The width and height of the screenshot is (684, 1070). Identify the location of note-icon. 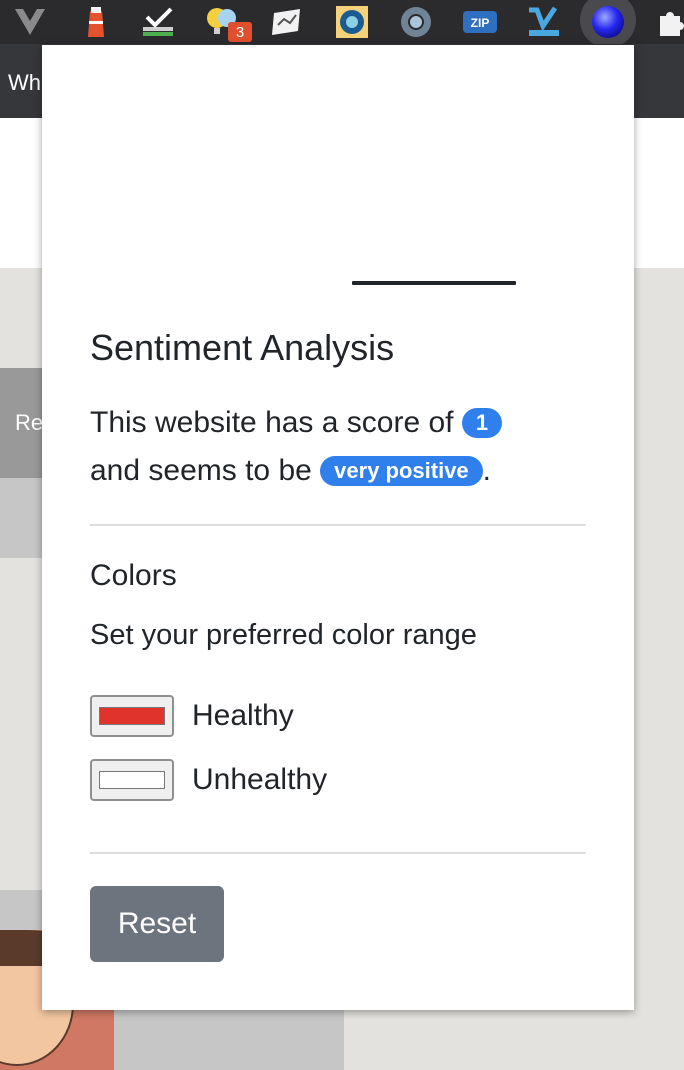
(286, 22).